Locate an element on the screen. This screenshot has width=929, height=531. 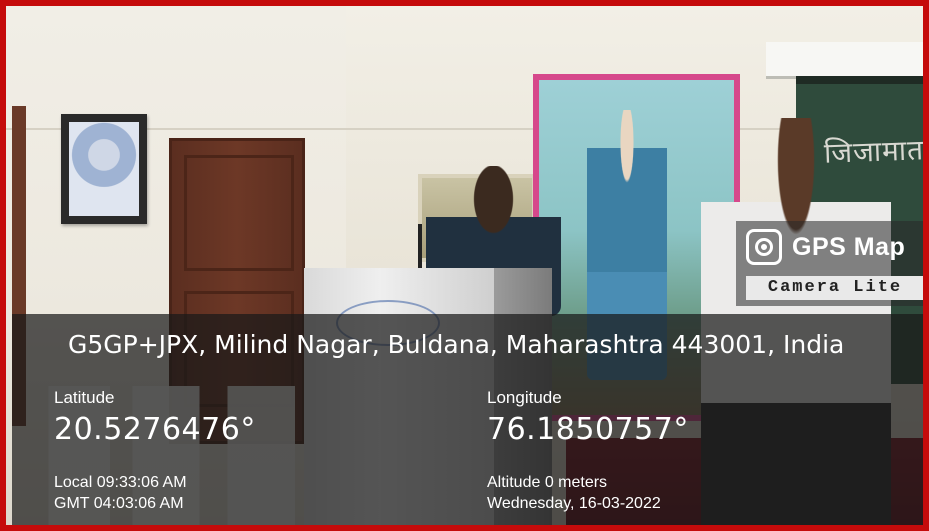
gps-app-logo: GPS Map Camera Lite is located at coordinates (829, 263).